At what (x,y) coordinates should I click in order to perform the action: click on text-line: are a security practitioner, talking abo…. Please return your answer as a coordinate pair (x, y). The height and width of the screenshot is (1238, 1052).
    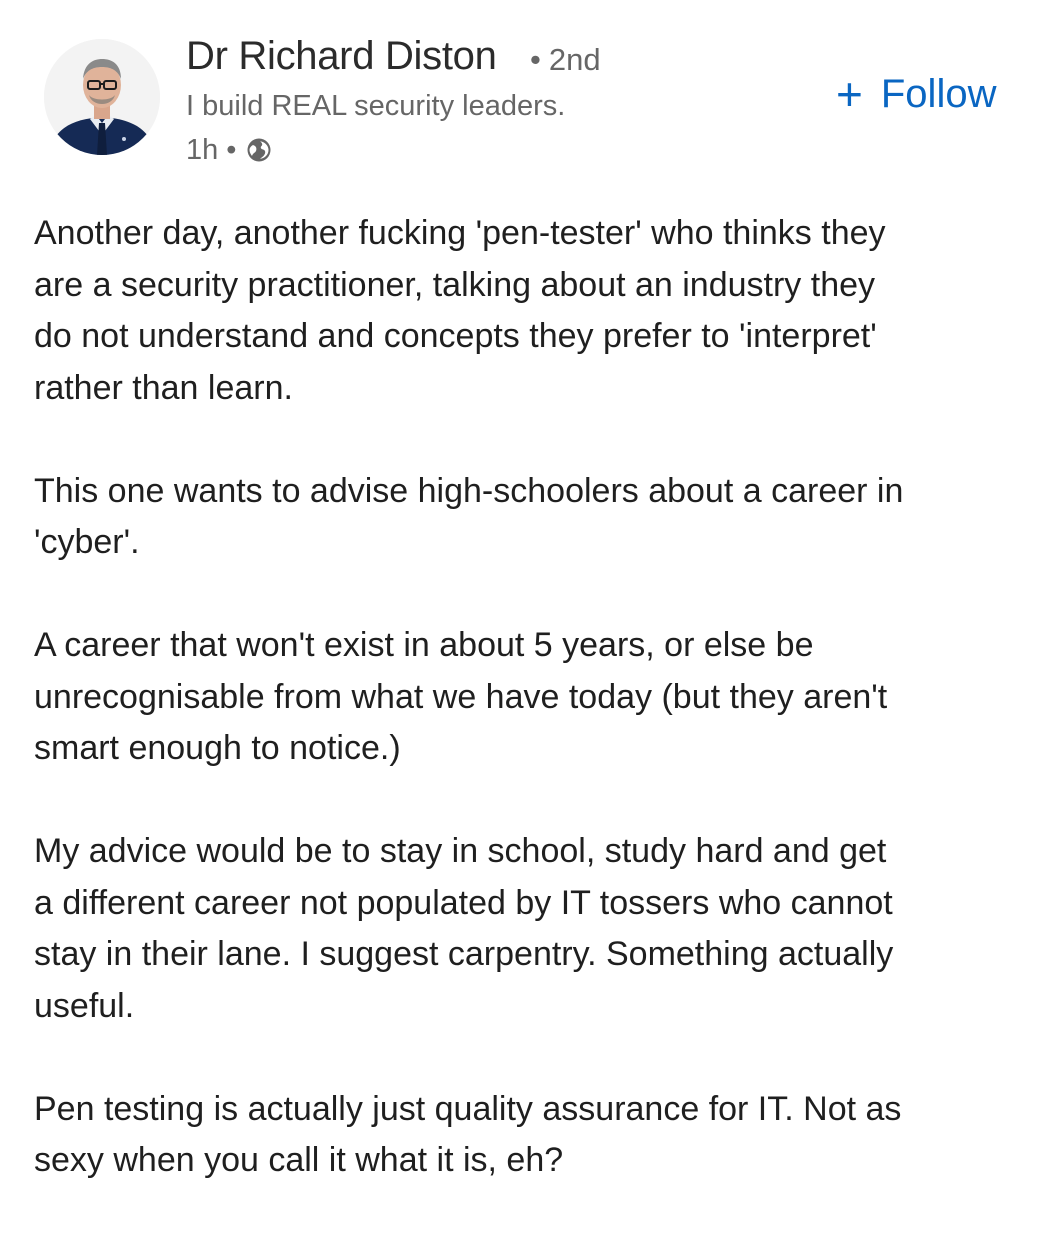
    Looking at the image, I should click on (455, 284).